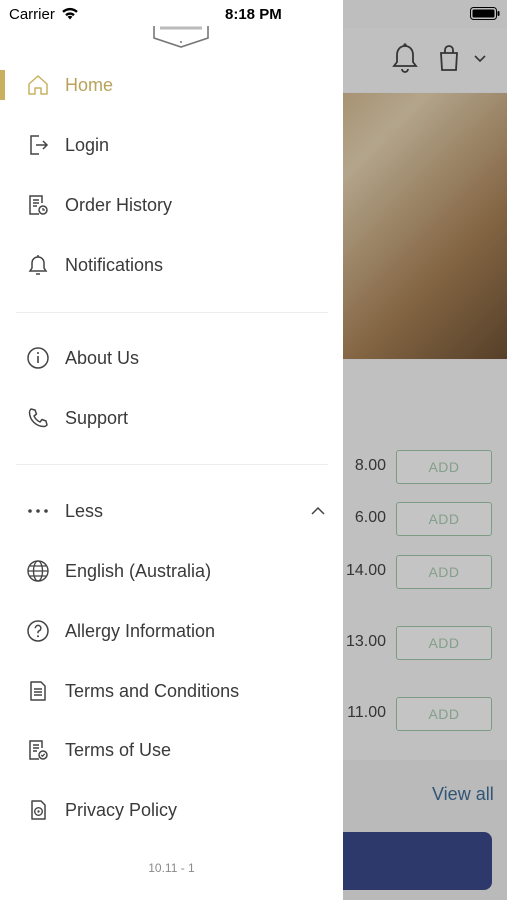 The image size is (507, 900). I want to click on help-icon, so click(38, 631).